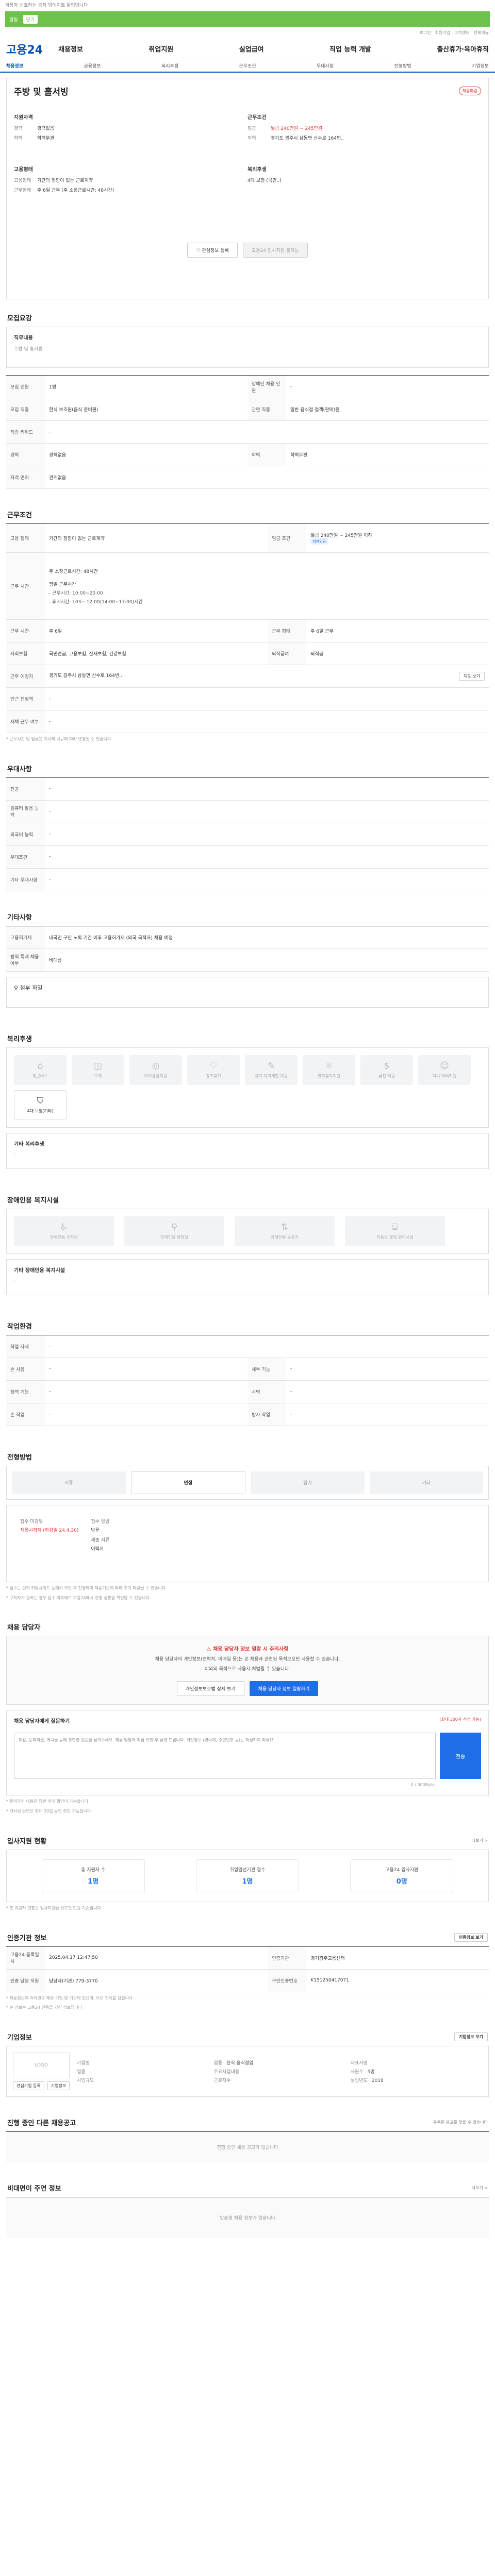 This screenshot has width=495, height=2576. What do you see at coordinates (350, 49) in the screenshot?
I see `gnb-training: 직업 능력 개발` at bounding box center [350, 49].